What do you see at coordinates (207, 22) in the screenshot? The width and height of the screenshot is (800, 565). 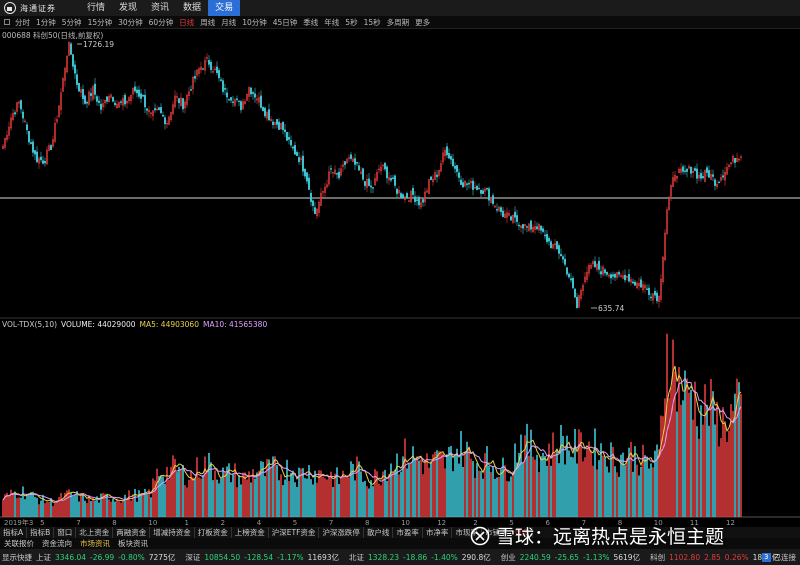 I see `period-7: 周线` at bounding box center [207, 22].